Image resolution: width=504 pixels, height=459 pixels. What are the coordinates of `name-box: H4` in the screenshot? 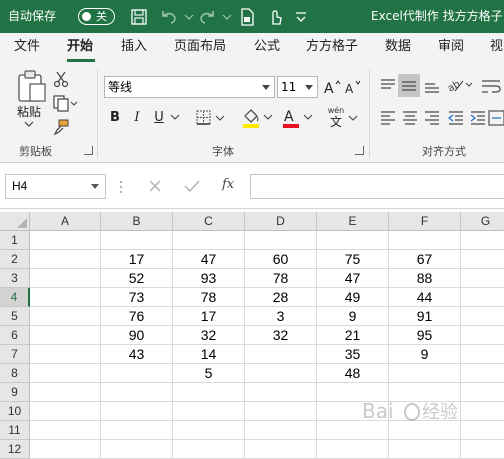 It's located at (55, 186).